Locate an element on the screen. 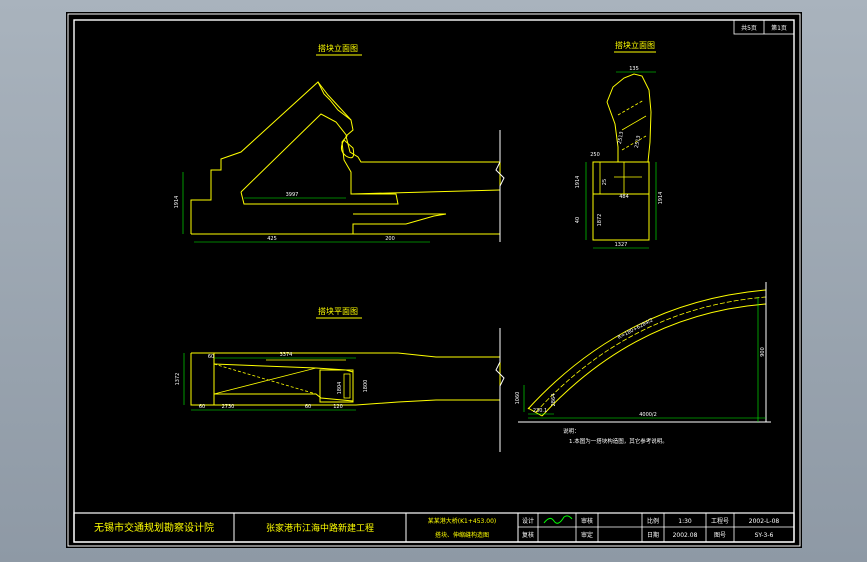 This screenshot has height=562, width=867. tb-drawing-title-2: 搭块、伸缩缝构造图 is located at coordinates (462, 535).